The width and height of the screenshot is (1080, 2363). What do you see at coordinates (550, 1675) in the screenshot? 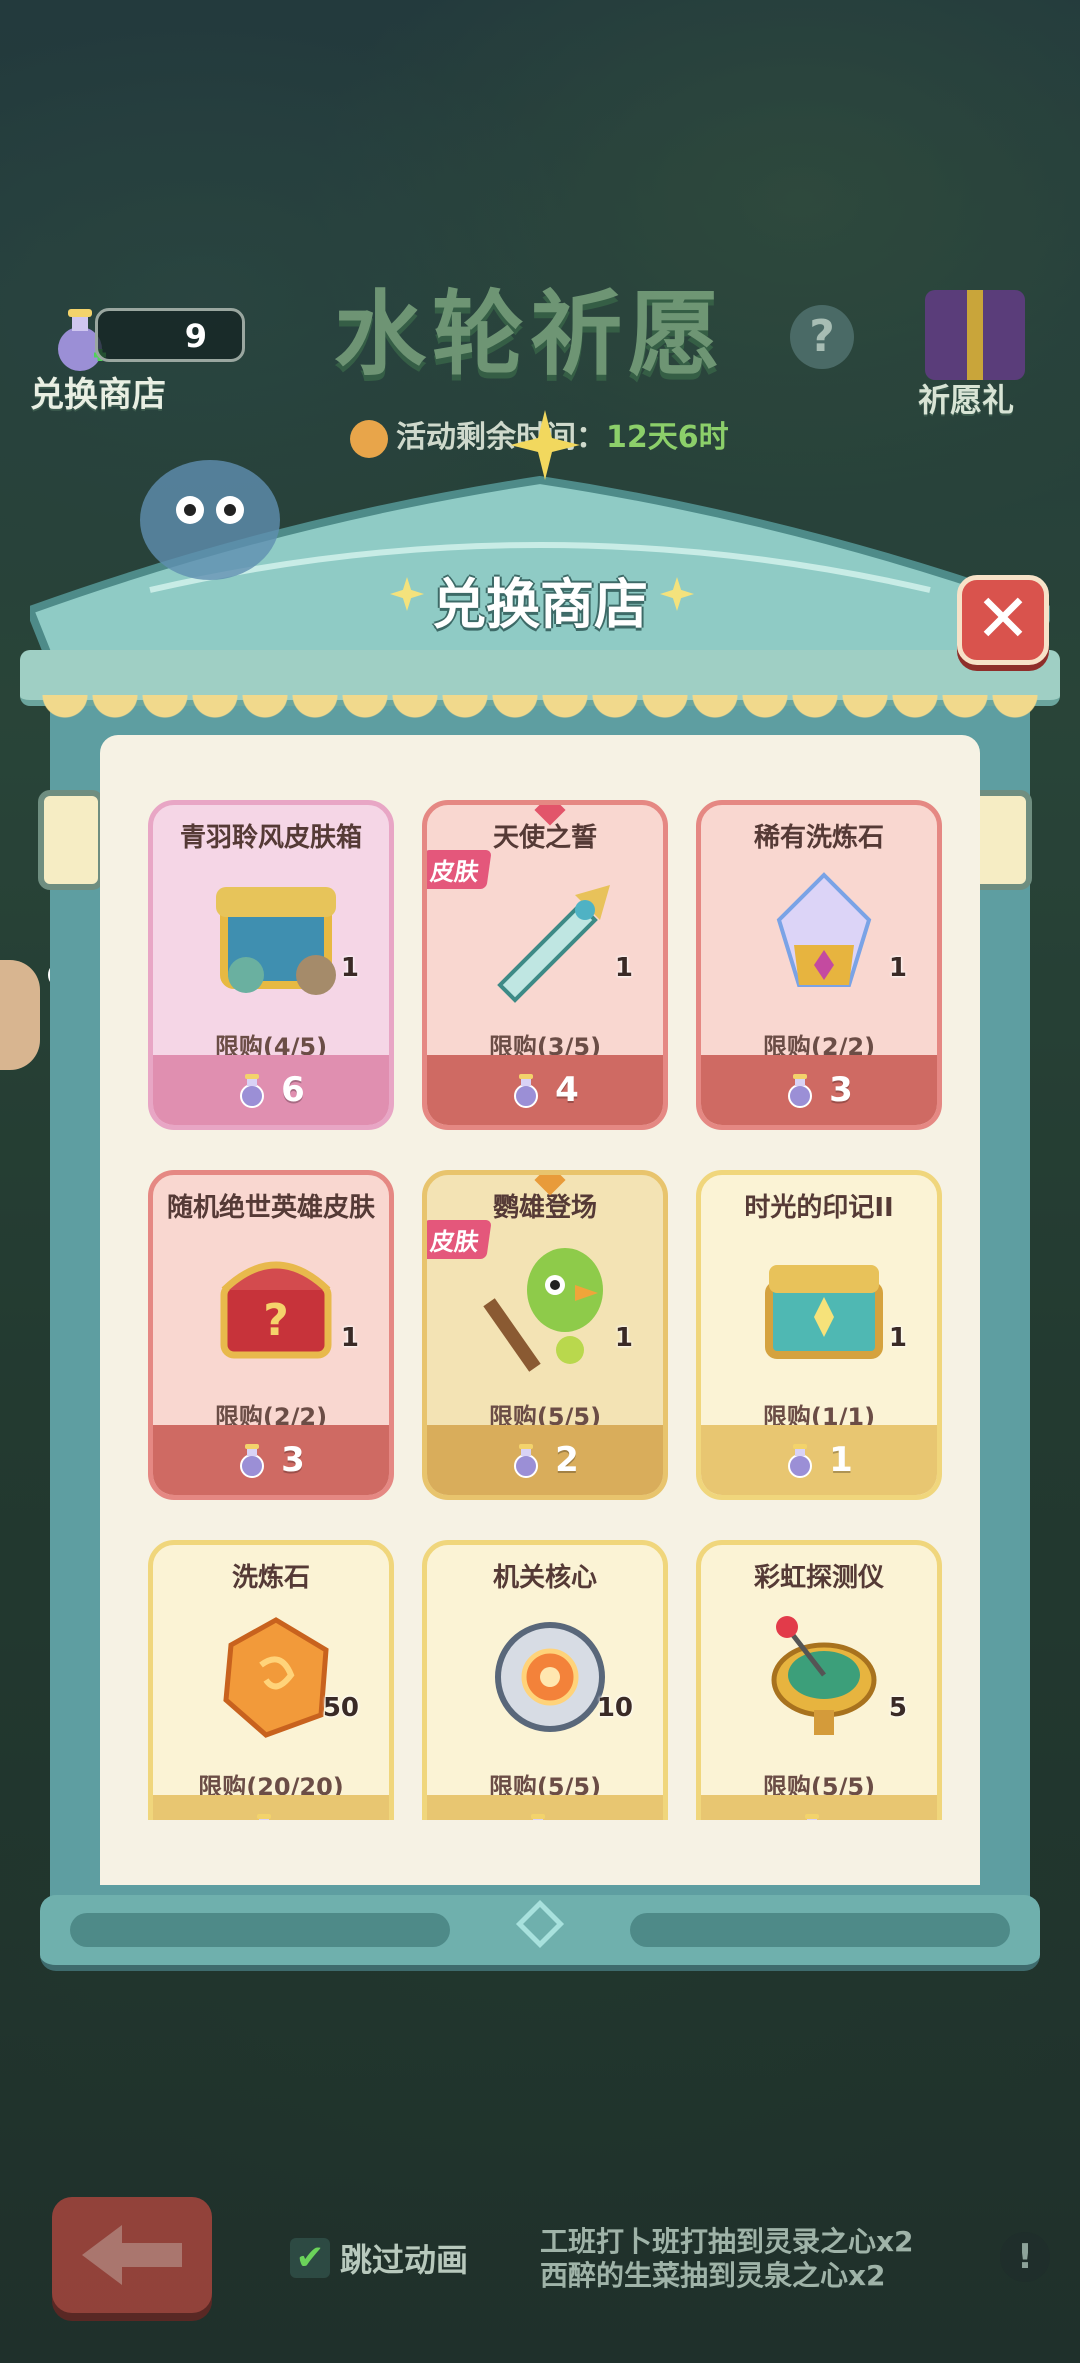
I see `core-icon` at bounding box center [550, 1675].